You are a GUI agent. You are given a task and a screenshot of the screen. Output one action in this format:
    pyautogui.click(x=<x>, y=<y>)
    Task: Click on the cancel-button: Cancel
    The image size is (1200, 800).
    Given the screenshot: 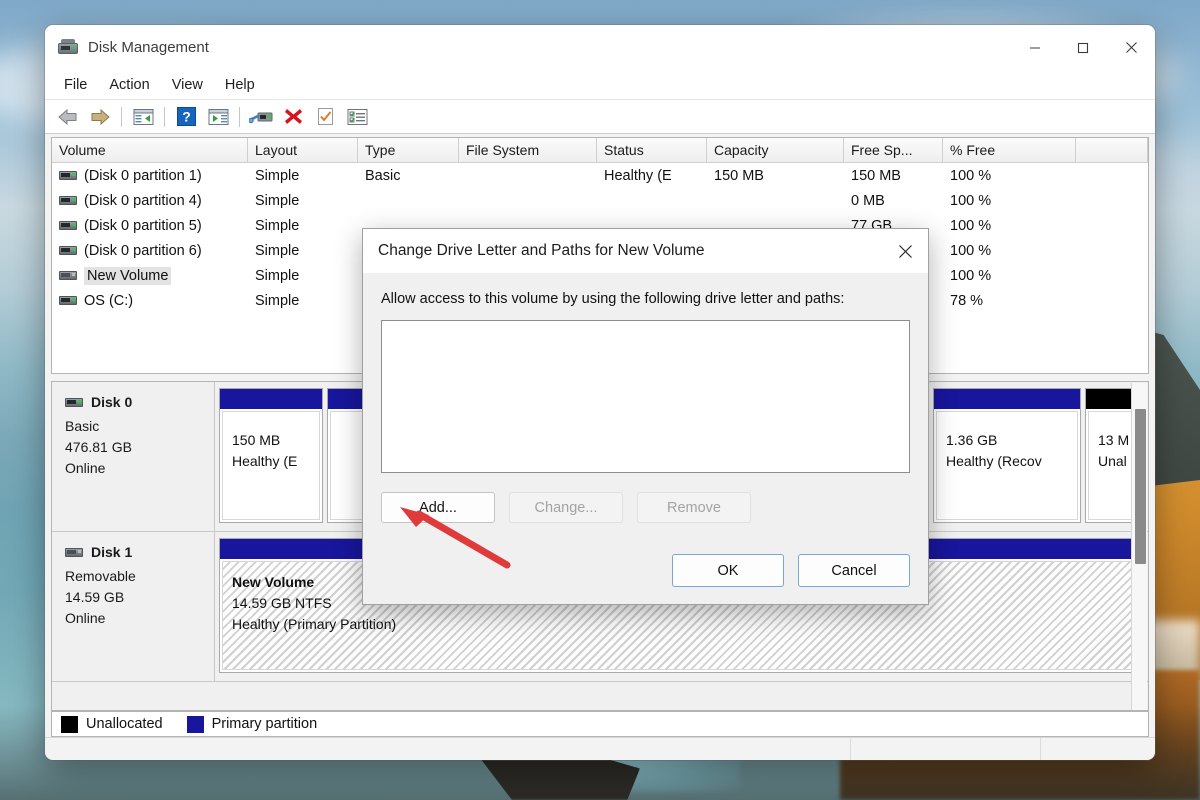 What is the action you would take?
    pyautogui.click(x=854, y=570)
    